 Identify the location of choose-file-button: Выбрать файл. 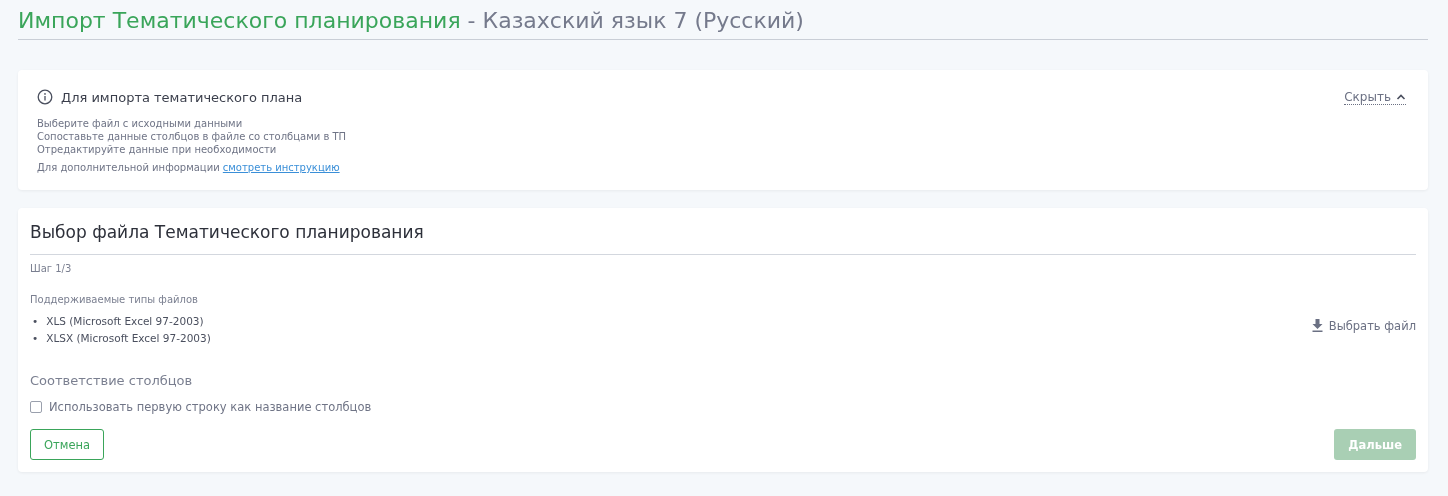
(1363, 325).